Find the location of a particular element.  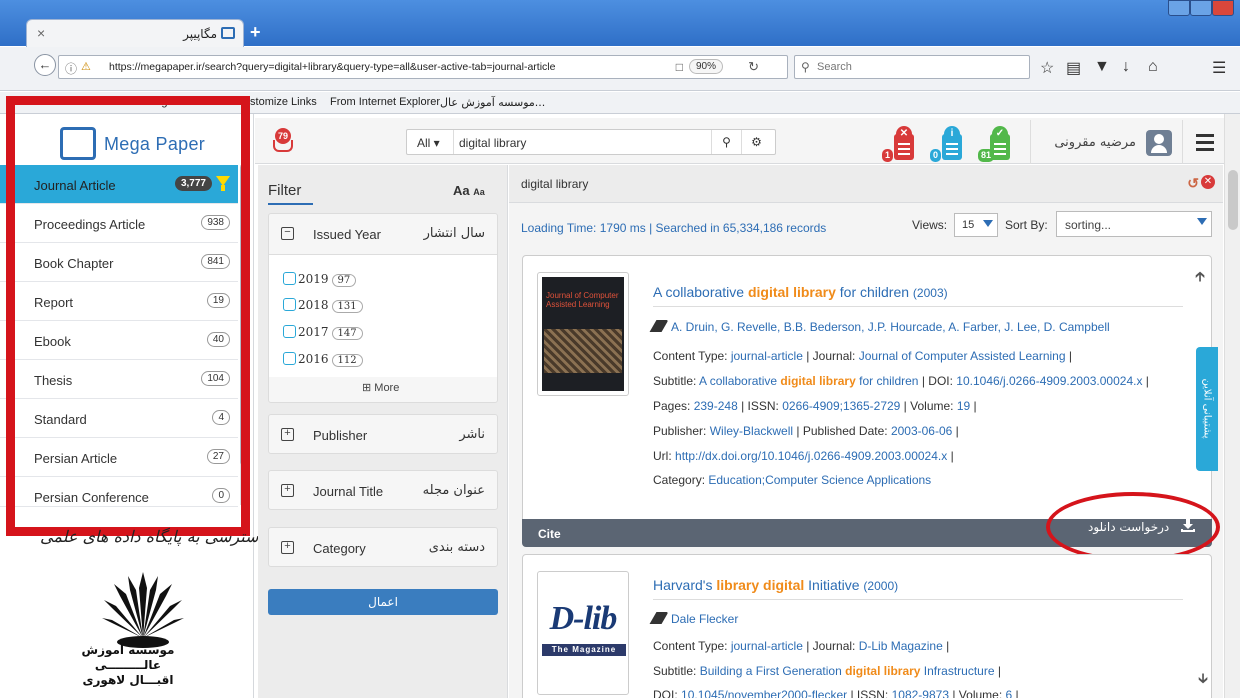

search-box: All ▾ digital library ⚲ ⚙ is located at coordinates (591, 142).